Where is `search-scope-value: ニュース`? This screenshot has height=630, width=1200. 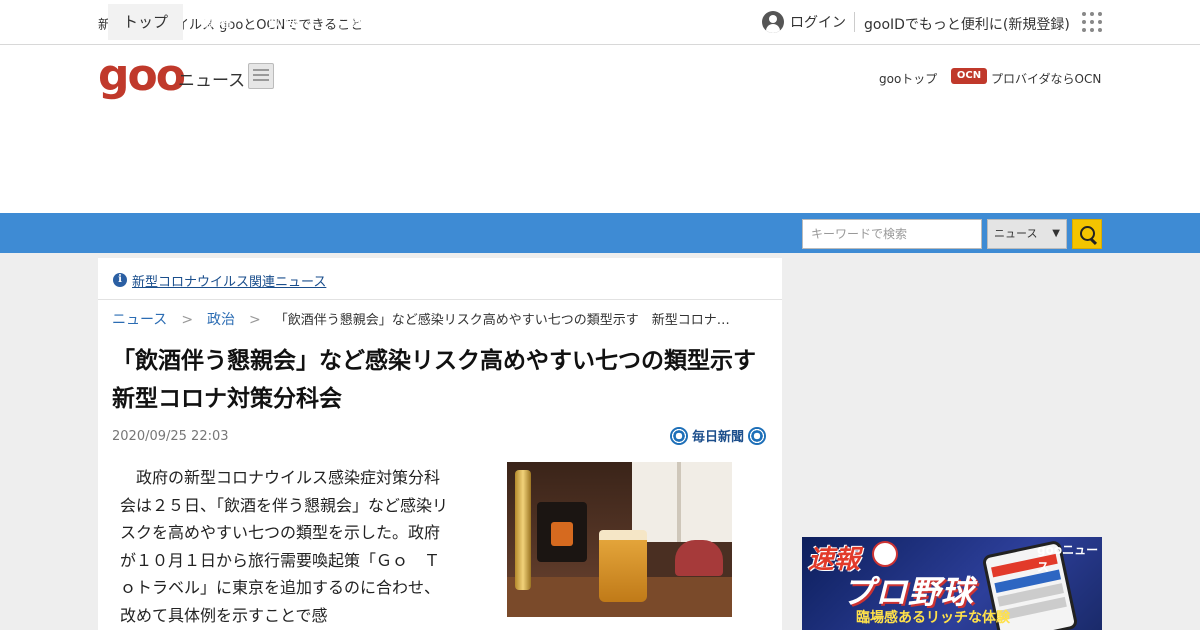
search-scope-value: ニュース is located at coordinates (1016, 233).